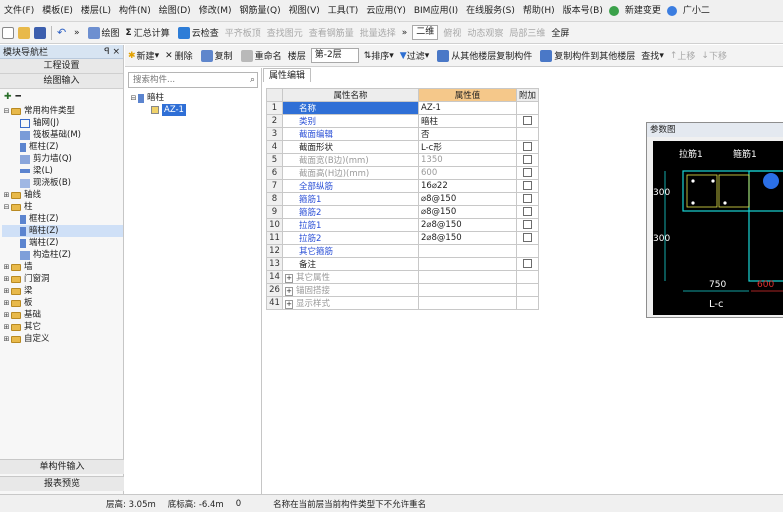 This screenshot has width=783, height=512. Describe the element at coordinates (334, 55) in the screenshot. I see `floor-select: 第-2层` at that location.